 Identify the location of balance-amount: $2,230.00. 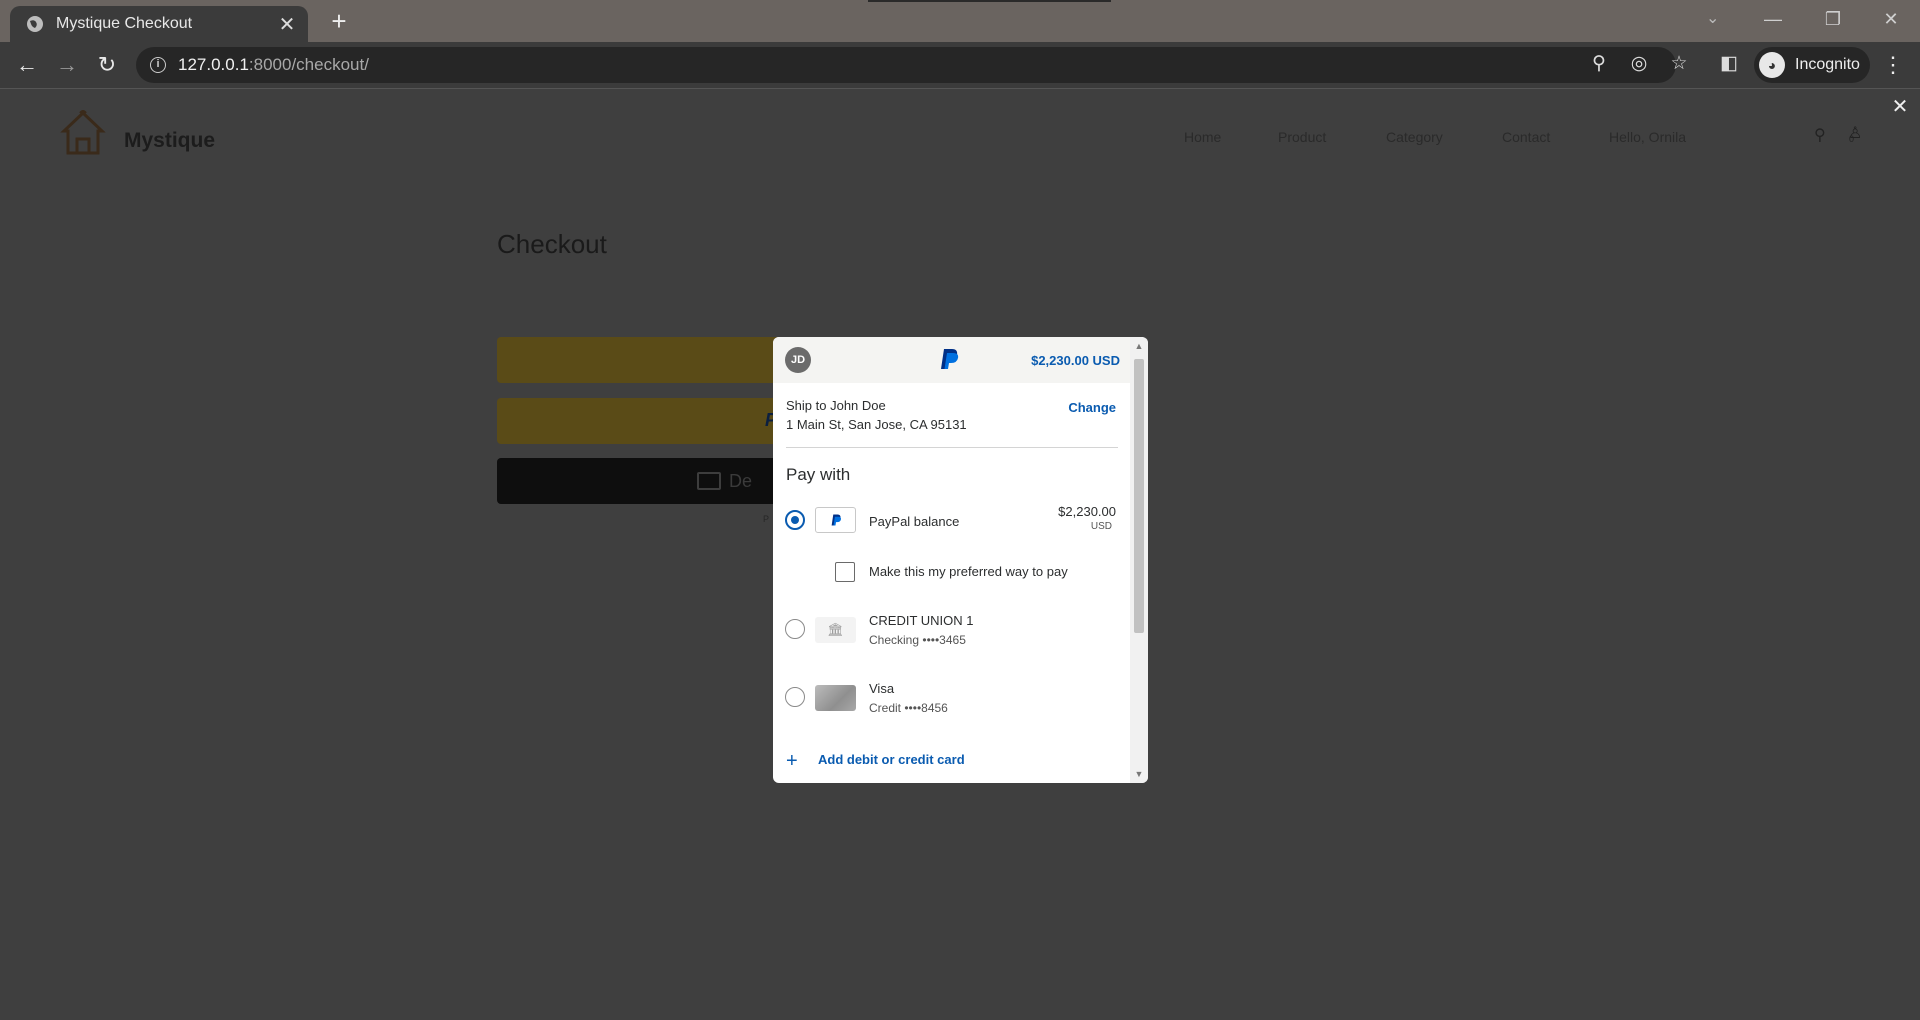
(1087, 511).